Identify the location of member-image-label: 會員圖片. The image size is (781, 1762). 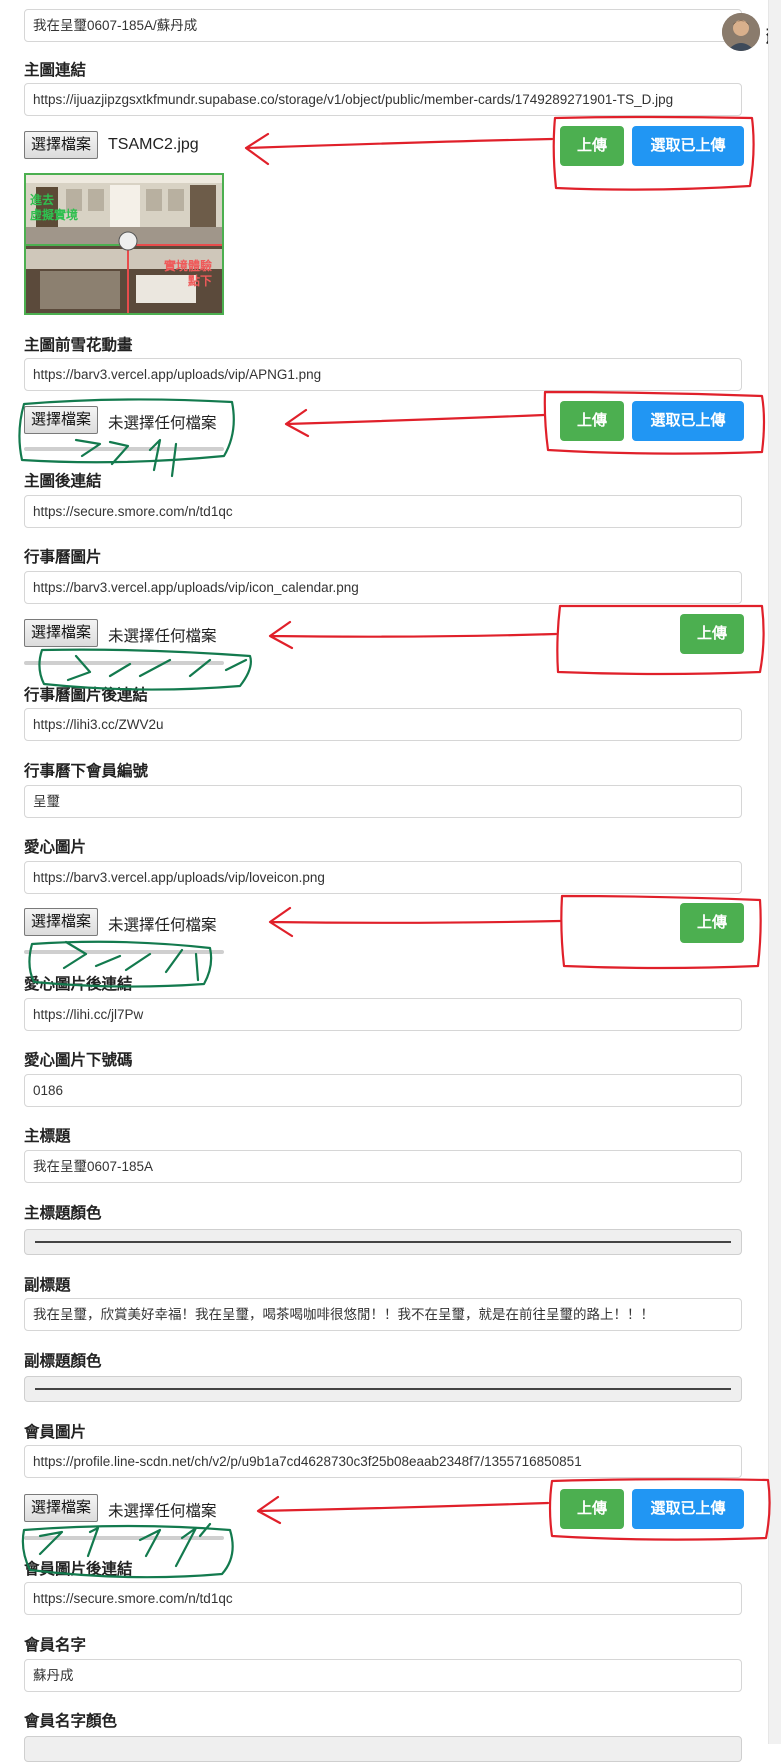
(55, 1432).